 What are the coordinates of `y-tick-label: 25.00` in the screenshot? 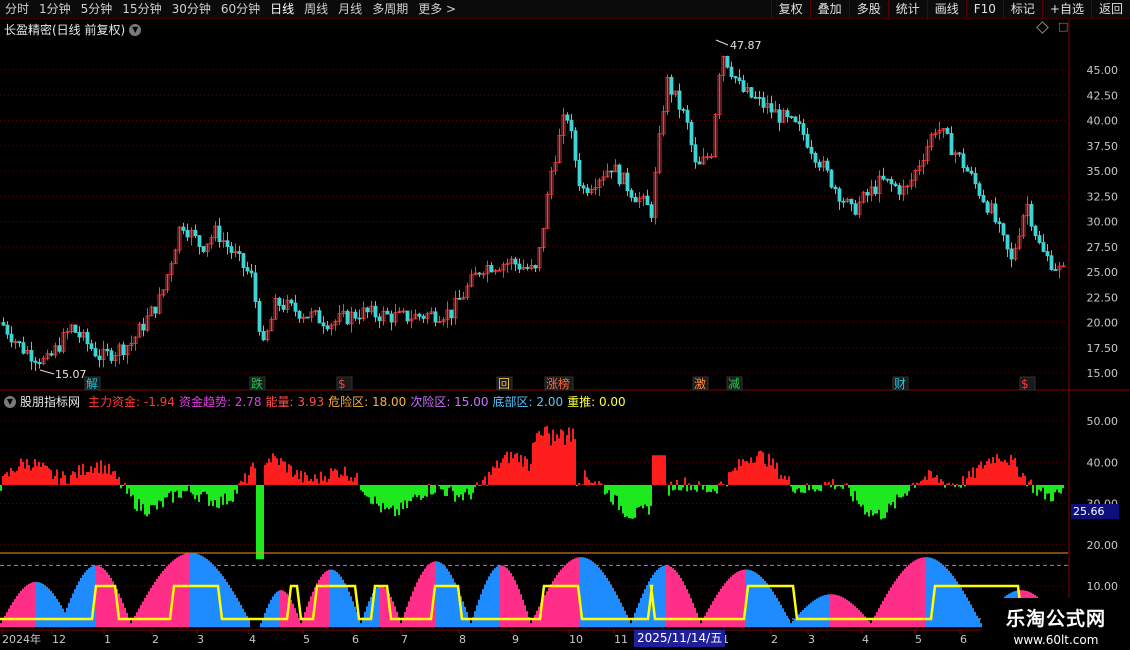 It's located at (1103, 272).